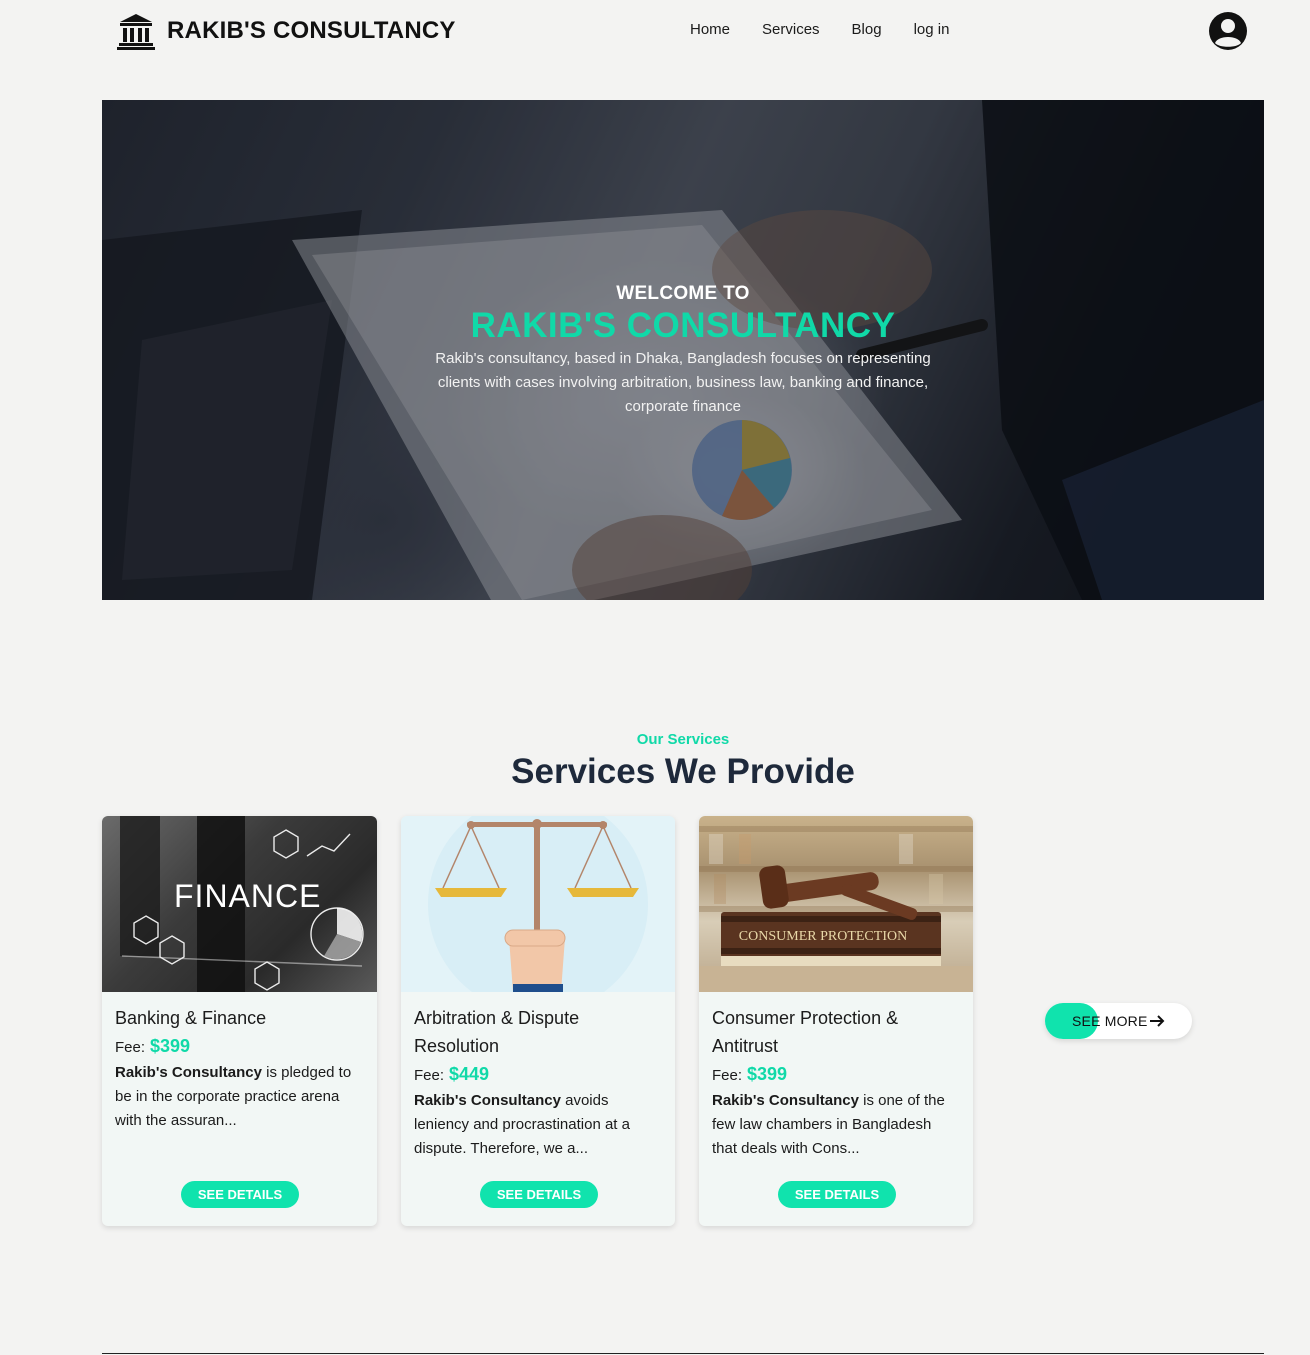  I want to click on finance-image: FINANCE, so click(239, 904).